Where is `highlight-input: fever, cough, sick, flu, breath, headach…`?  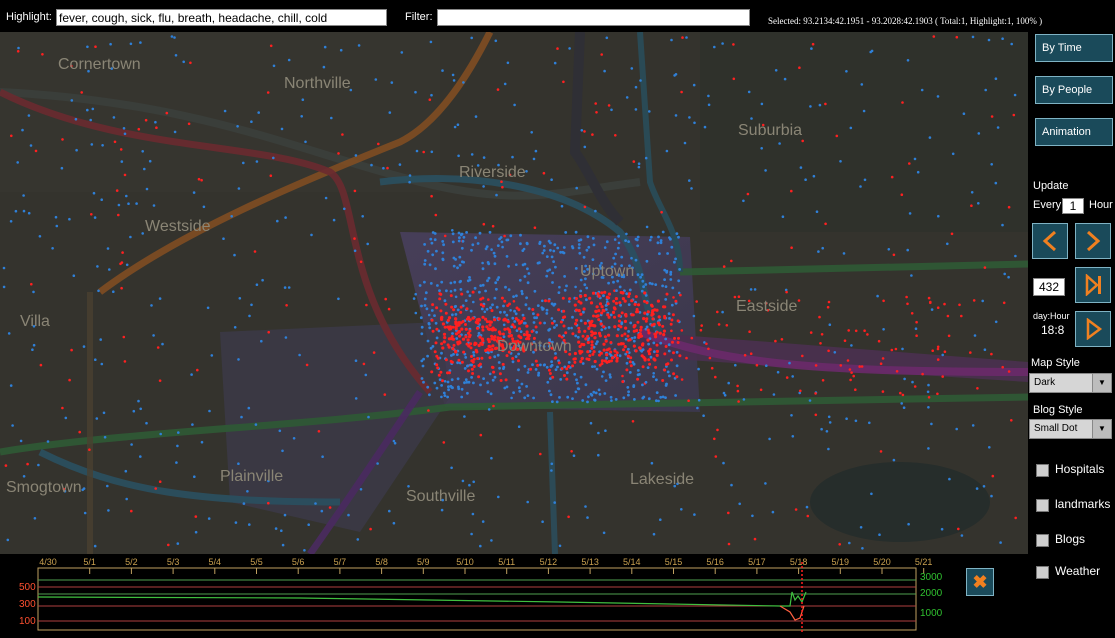 highlight-input: fever, cough, sick, flu, breath, headach… is located at coordinates (221, 17).